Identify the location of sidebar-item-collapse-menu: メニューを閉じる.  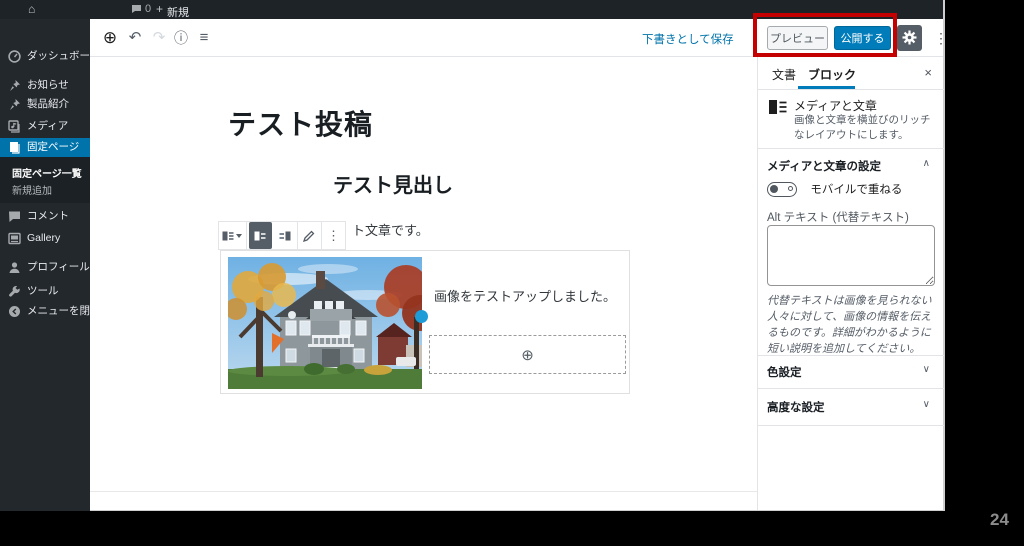
(55, 311).